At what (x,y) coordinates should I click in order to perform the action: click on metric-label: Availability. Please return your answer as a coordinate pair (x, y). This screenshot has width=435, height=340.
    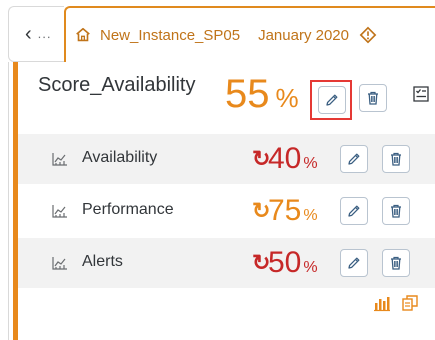
    Looking at the image, I should click on (120, 157).